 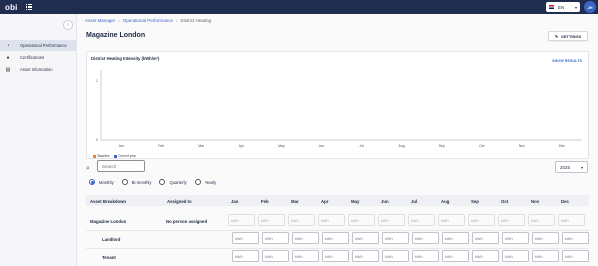 What do you see at coordinates (522, 146) in the screenshot?
I see `x-tick-label: Nov` at bounding box center [522, 146].